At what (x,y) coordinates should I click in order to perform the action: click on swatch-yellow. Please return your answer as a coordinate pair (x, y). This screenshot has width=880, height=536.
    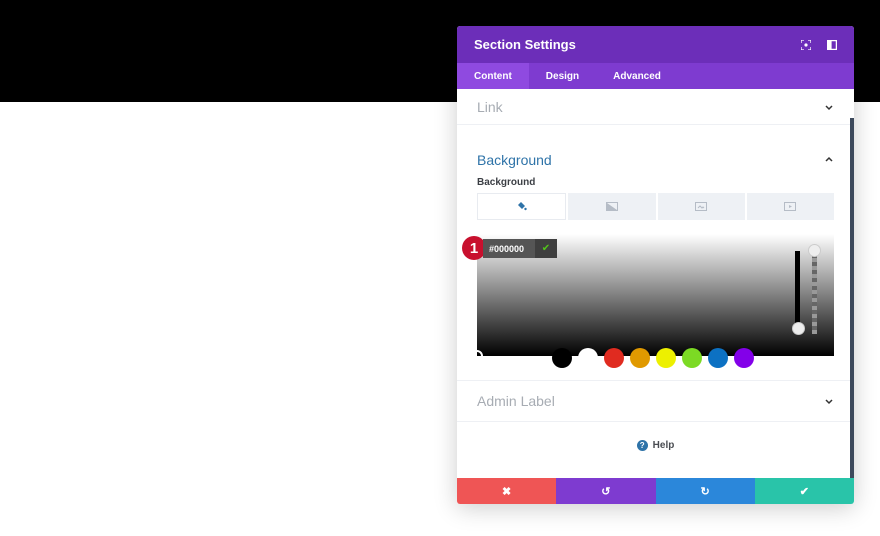
    Looking at the image, I should click on (666, 358).